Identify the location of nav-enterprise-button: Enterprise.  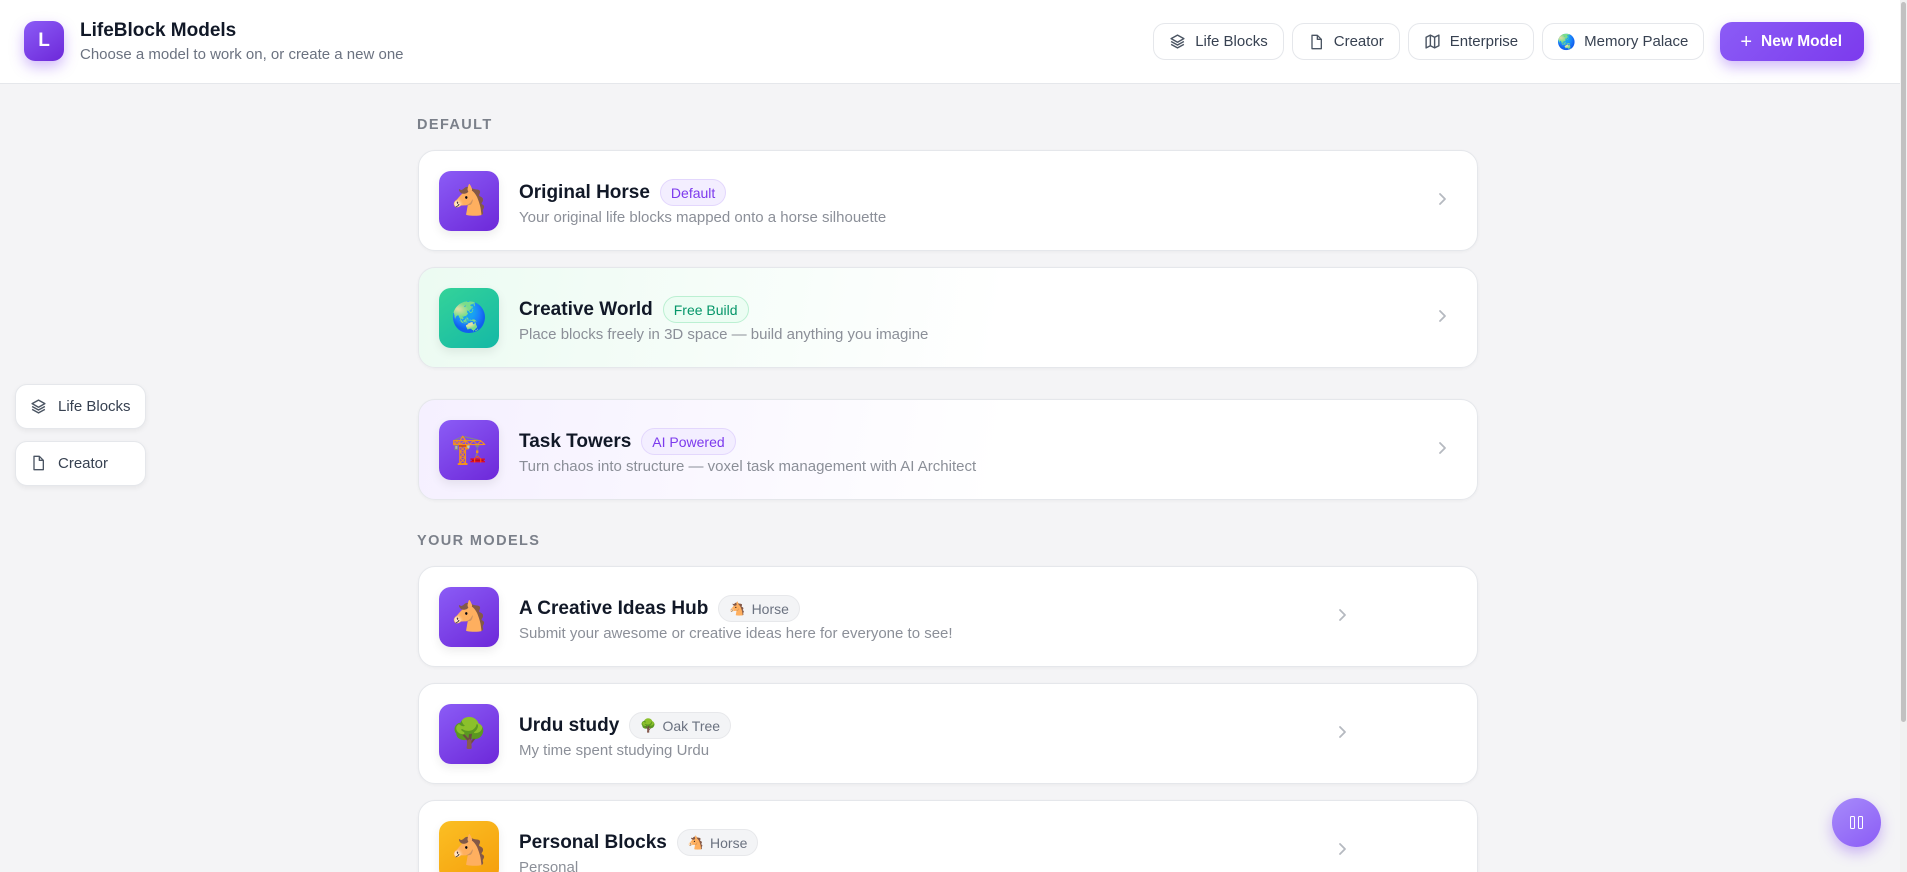
(1471, 41).